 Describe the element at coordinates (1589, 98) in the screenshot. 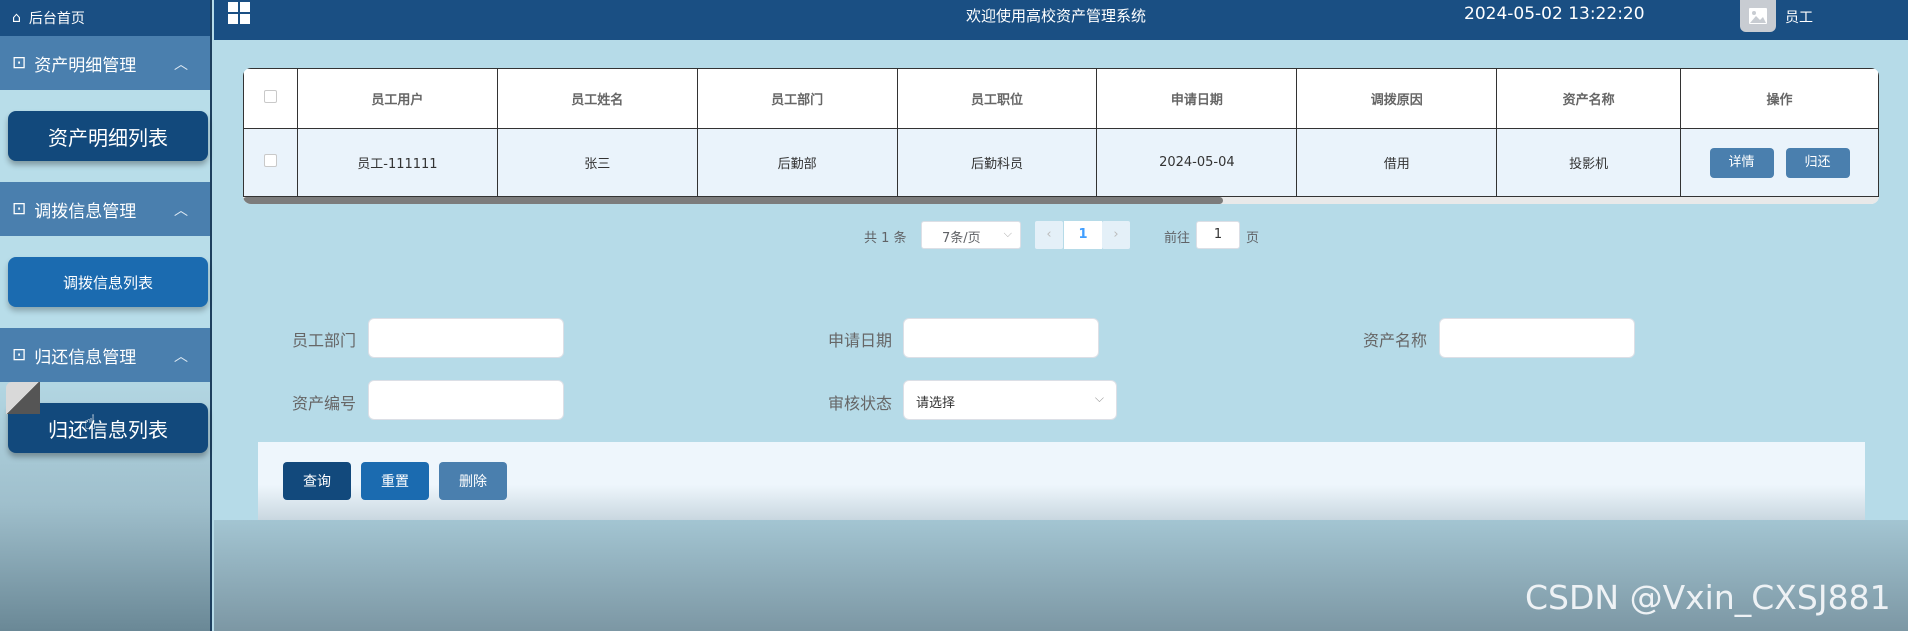

I see `col-header: 资产名称` at that location.